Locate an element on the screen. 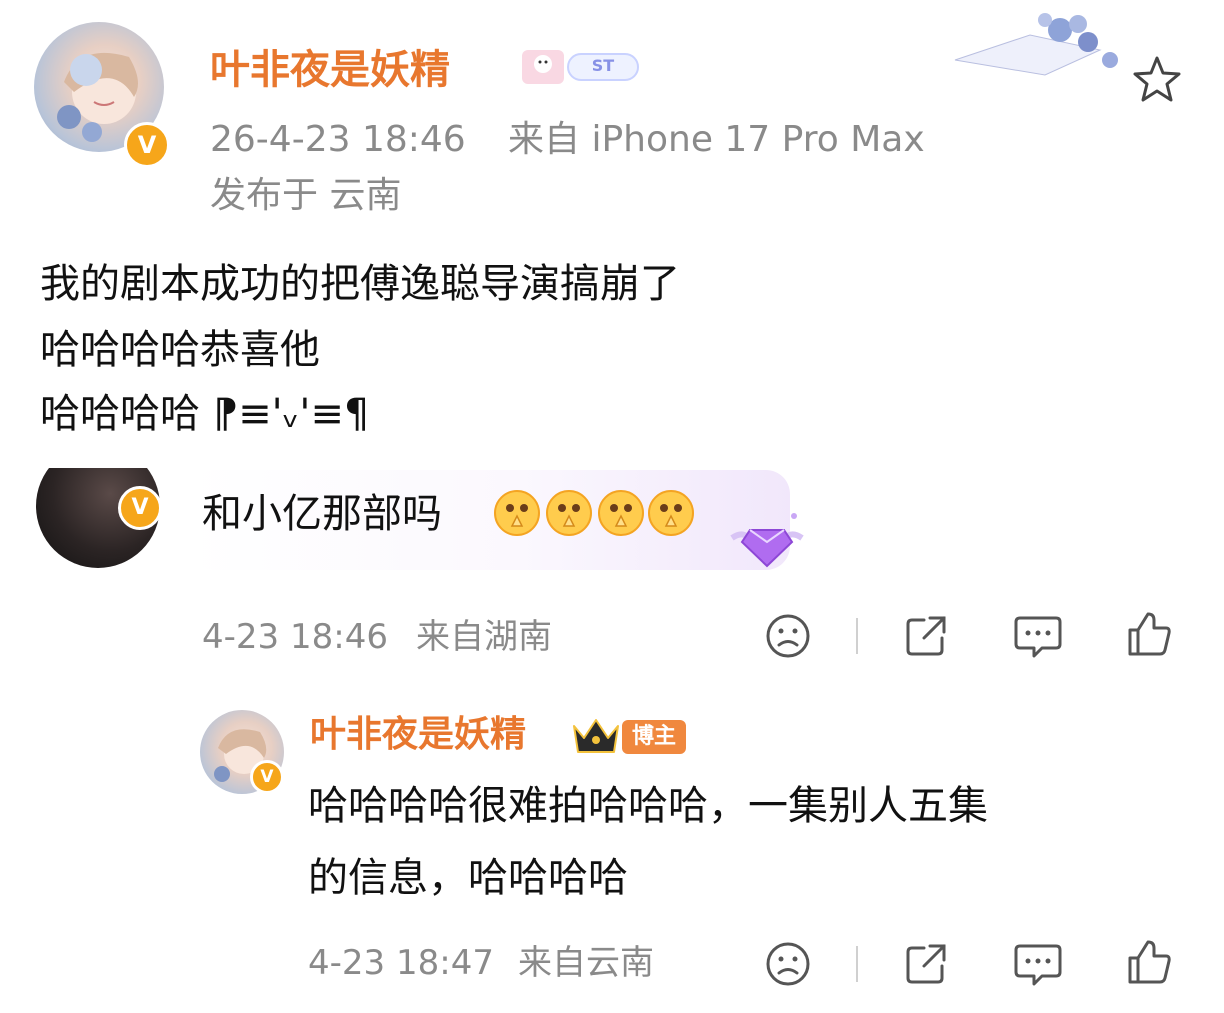  post-location: 发布于 云南 is located at coordinates (306, 195).